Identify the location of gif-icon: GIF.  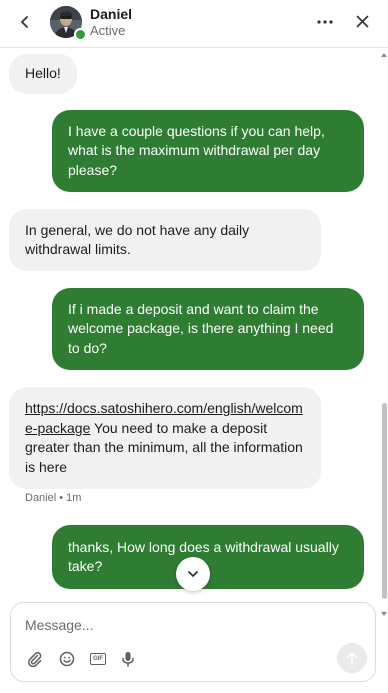
(98, 659).